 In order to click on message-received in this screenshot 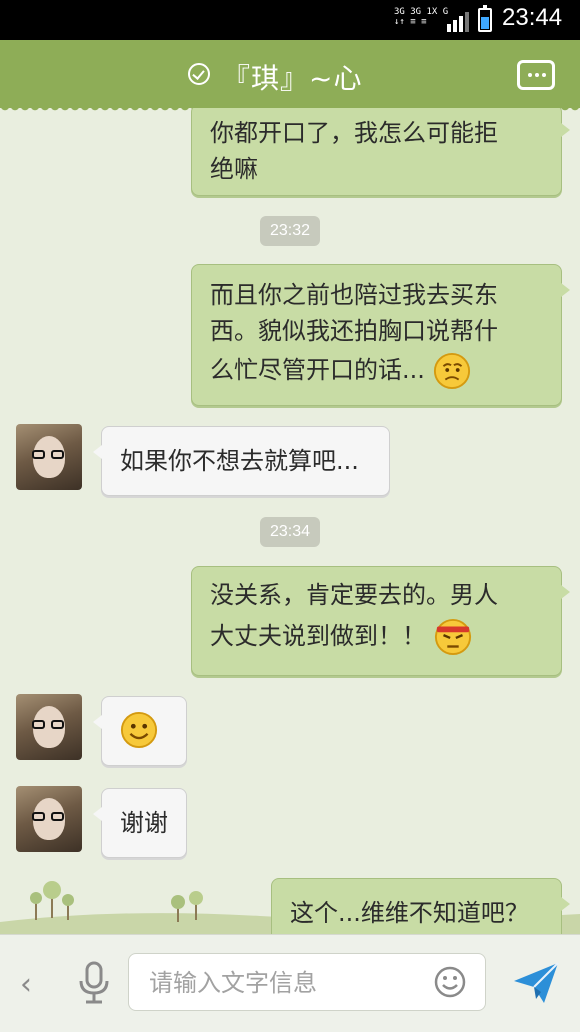, I will do `click(140, 731)`.